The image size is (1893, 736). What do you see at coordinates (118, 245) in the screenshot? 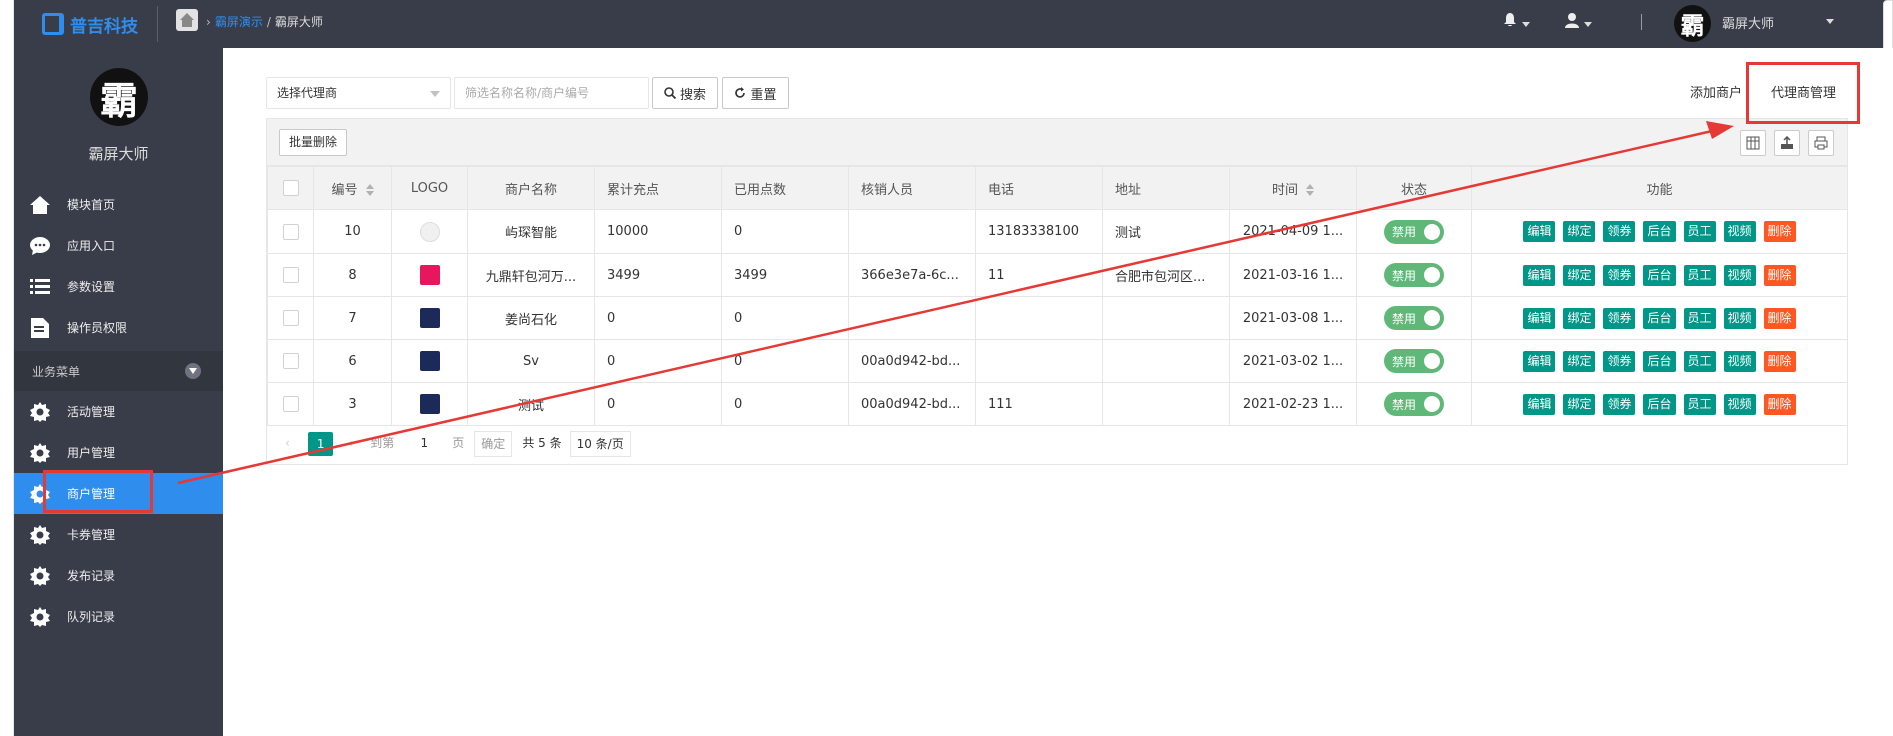
I see `sidebar-item-apps: 应用入口` at bounding box center [118, 245].